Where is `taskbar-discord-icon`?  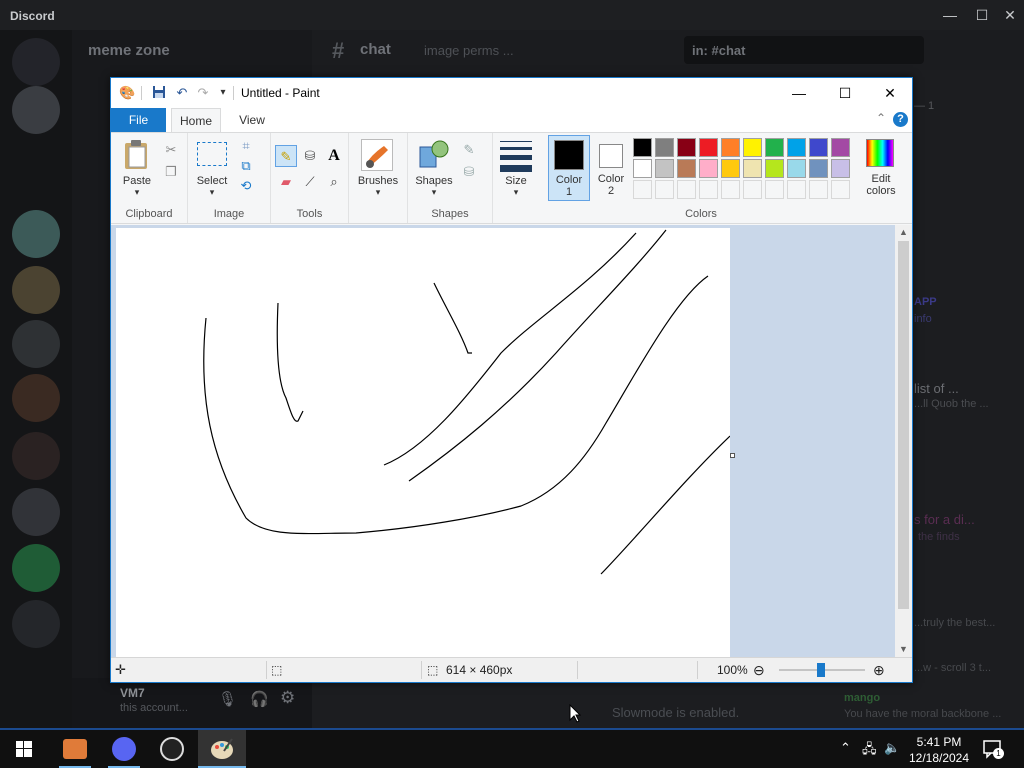 taskbar-discord-icon is located at coordinates (124, 749).